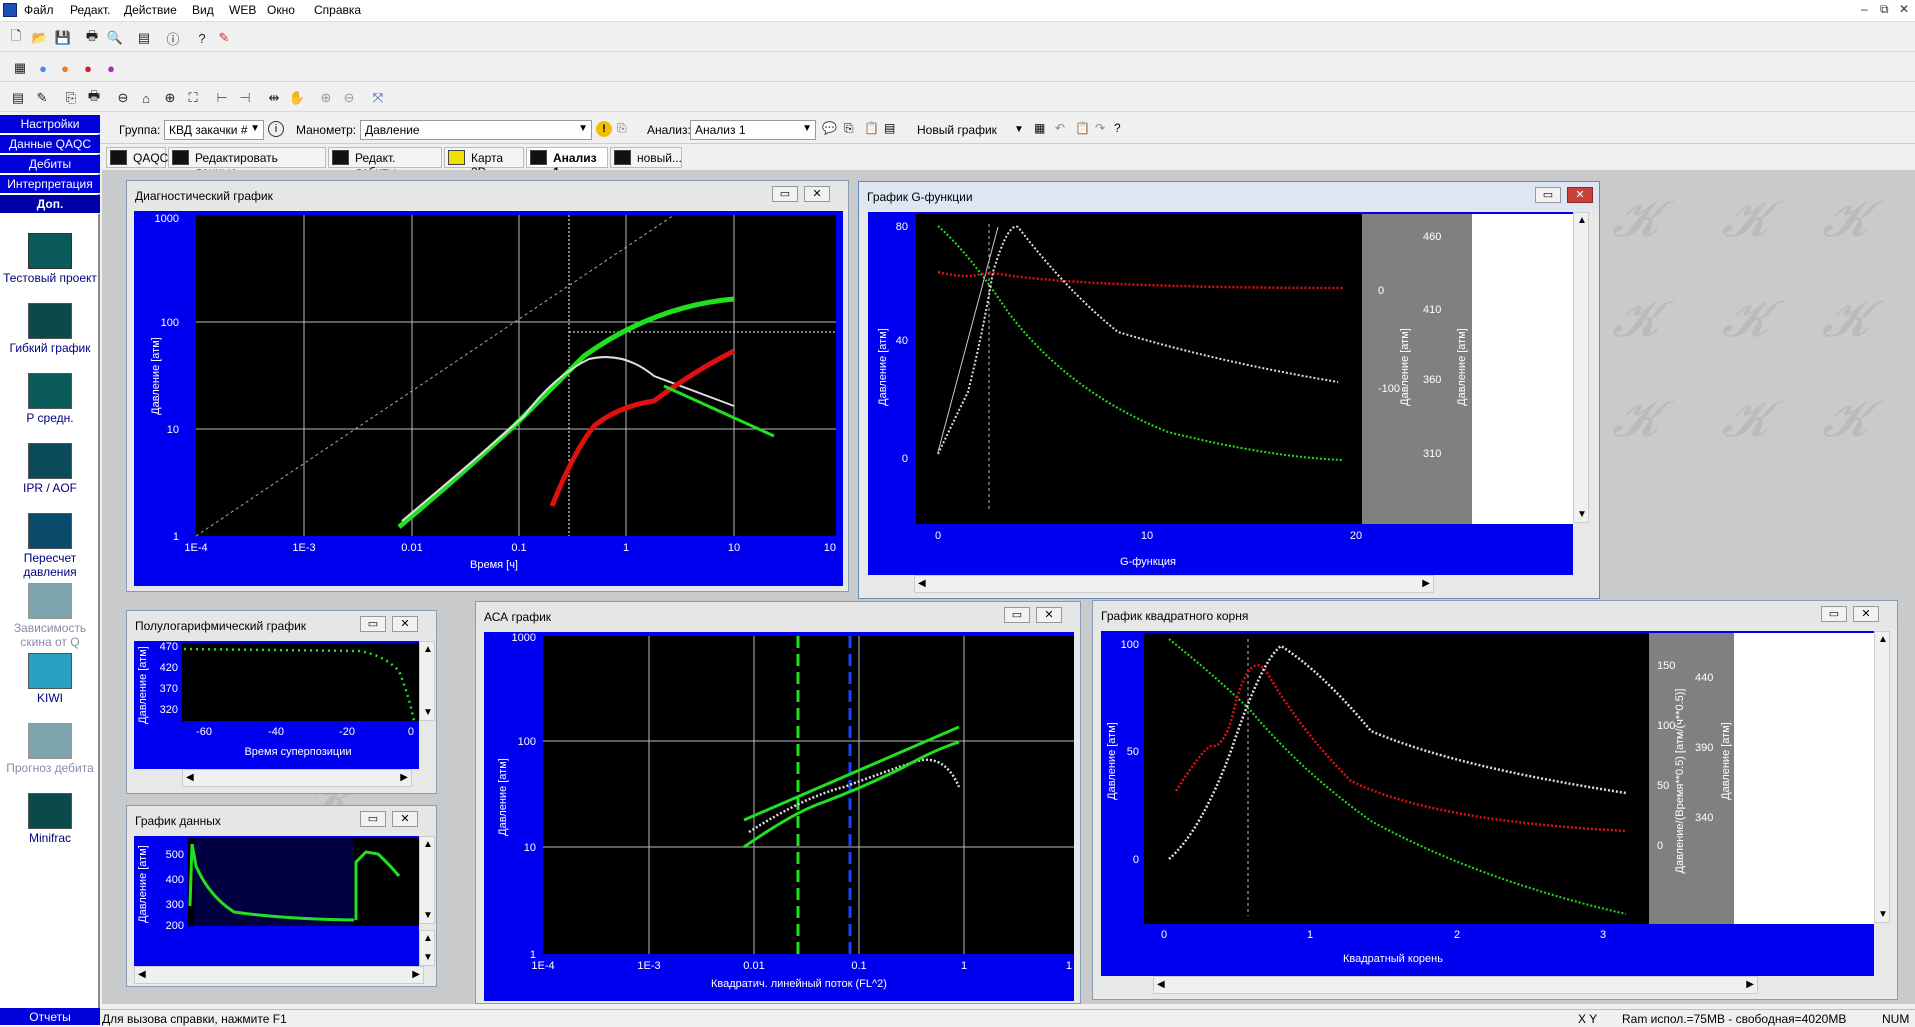 This screenshot has height=1027, width=1915. What do you see at coordinates (274, 98) in the screenshot?
I see `select-icon: ⇹` at bounding box center [274, 98].